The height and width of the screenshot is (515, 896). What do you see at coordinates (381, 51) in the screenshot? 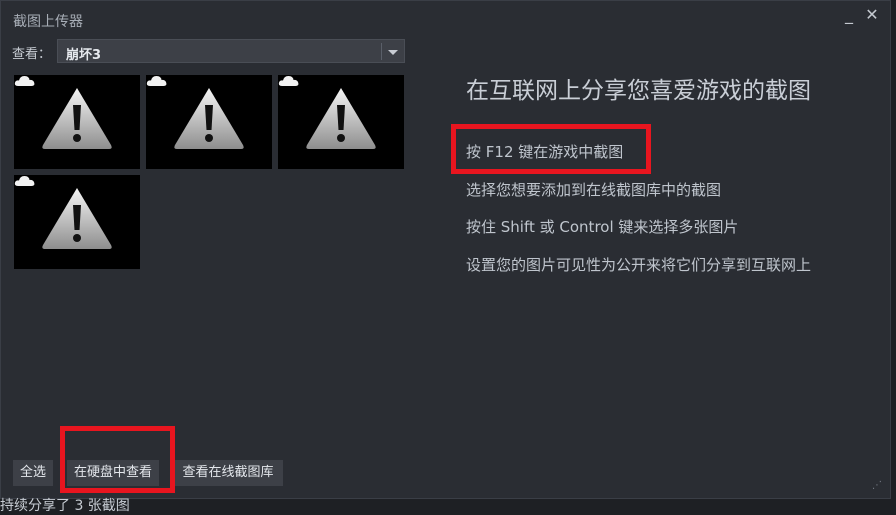
I see `select-divider` at bounding box center [381, 51].